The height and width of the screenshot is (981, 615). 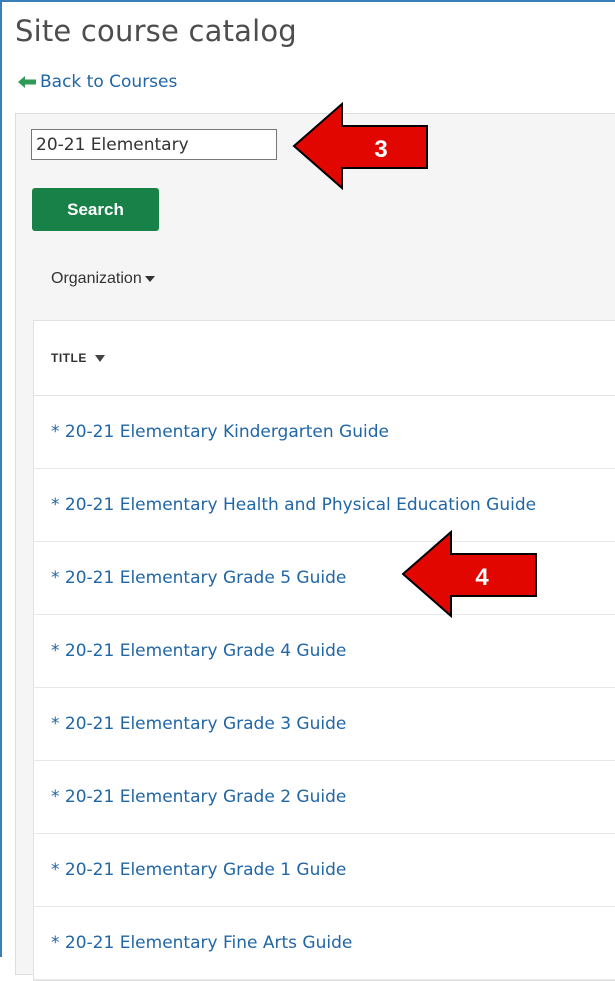 I want to click on table-row: * 20-21 Elementary Kindergarten Guide, so click(x=324, y=432).